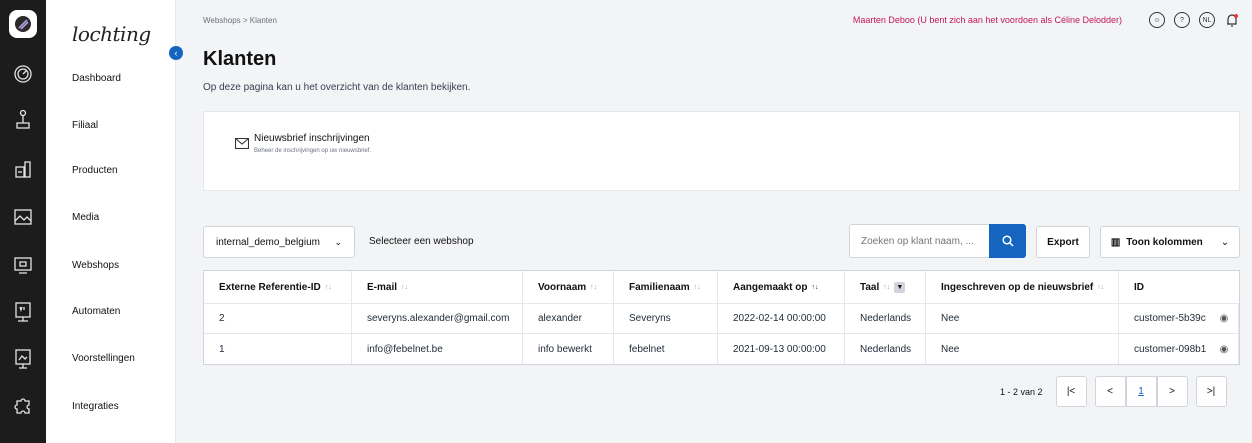  What do you see at coordinates (1022, 287) in the screenshot?
I see `column-header-newsletter: Ingeschreven op de nieuwsbrief ↑↓` at bounding box center [1022, 287].